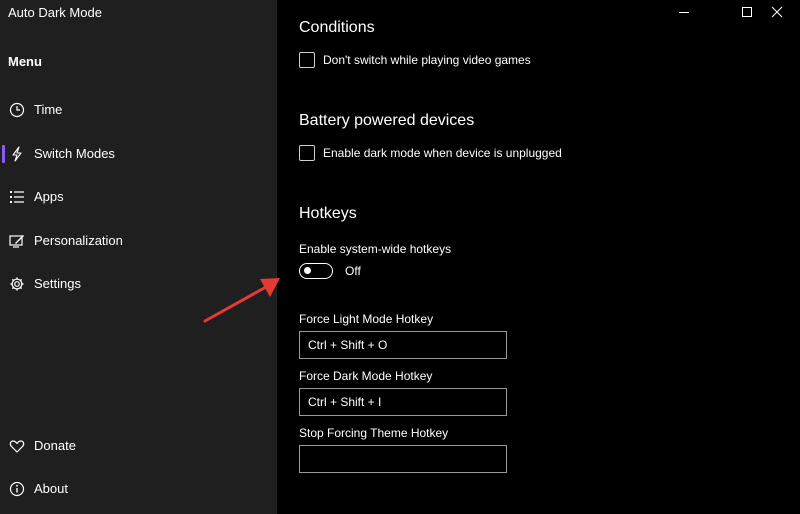 This screenshot has height=514, width=800. I want to click on sidebar-item-label: Switch Modes, so click(74, 153).